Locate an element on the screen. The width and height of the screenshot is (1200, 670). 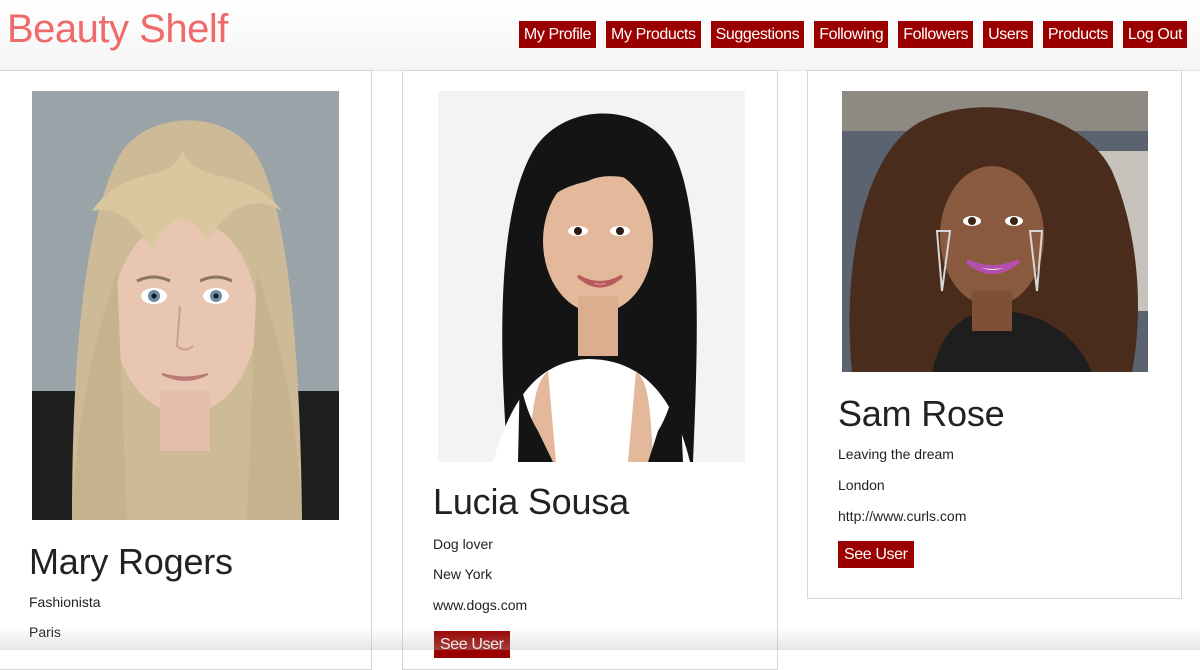
nav-log-out-button: Log Out is located at coordinates (1154, 34).